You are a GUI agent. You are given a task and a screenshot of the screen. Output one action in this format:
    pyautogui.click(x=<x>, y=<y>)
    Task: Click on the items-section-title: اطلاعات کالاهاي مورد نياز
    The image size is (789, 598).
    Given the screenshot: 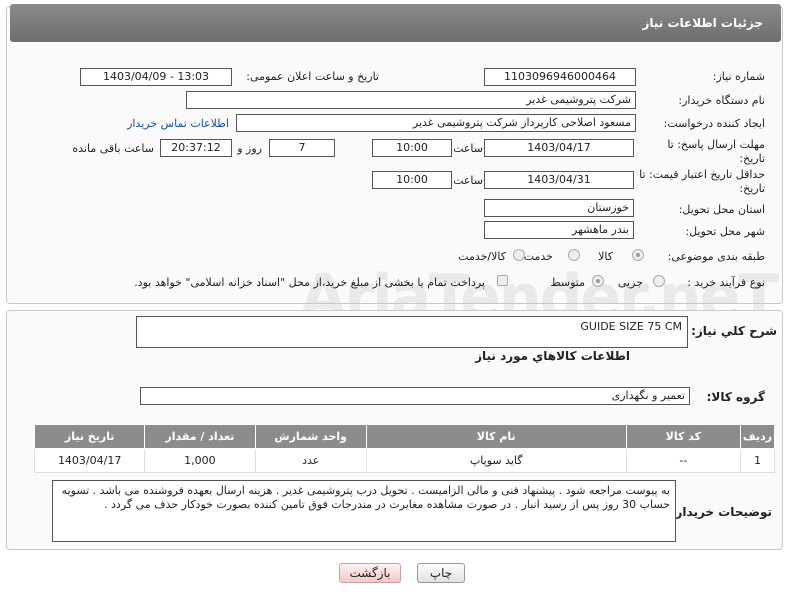 What is the action you would take?
    pyautogui.click(x=552, y=356)
    